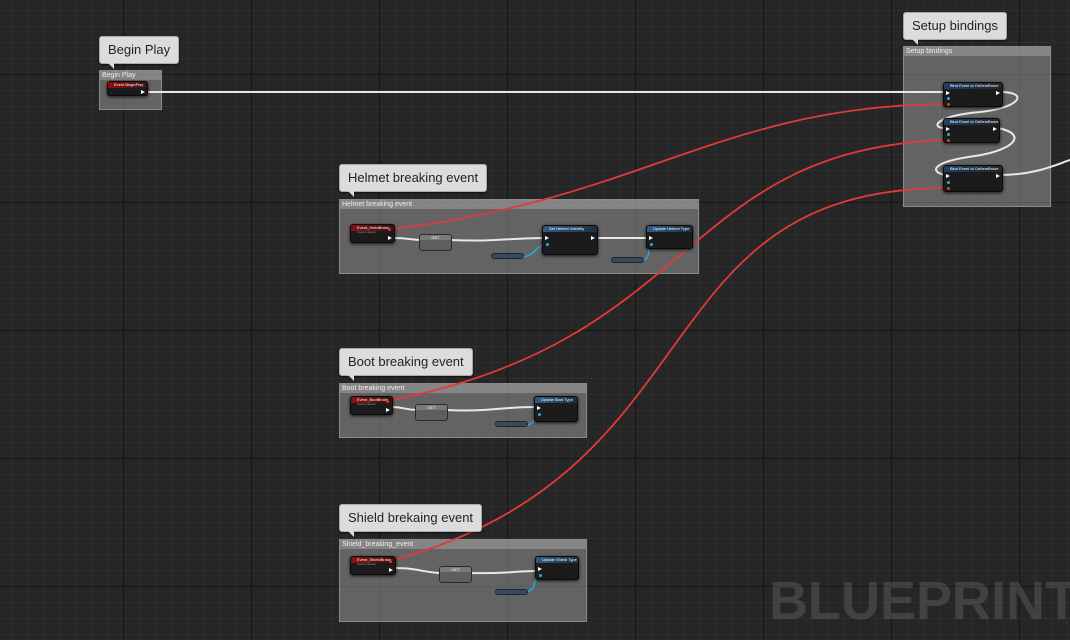  I want to click on shield-event-subtitle: Custom Event, so click(366, 564).